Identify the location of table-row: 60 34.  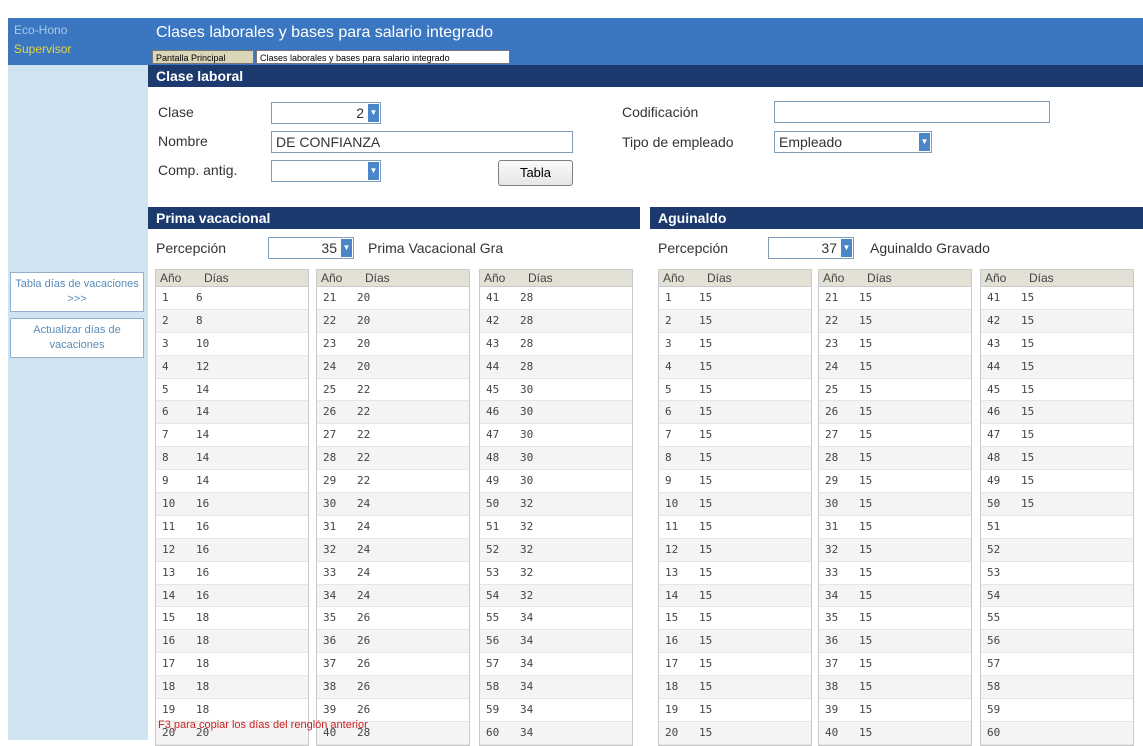
(556, 733).